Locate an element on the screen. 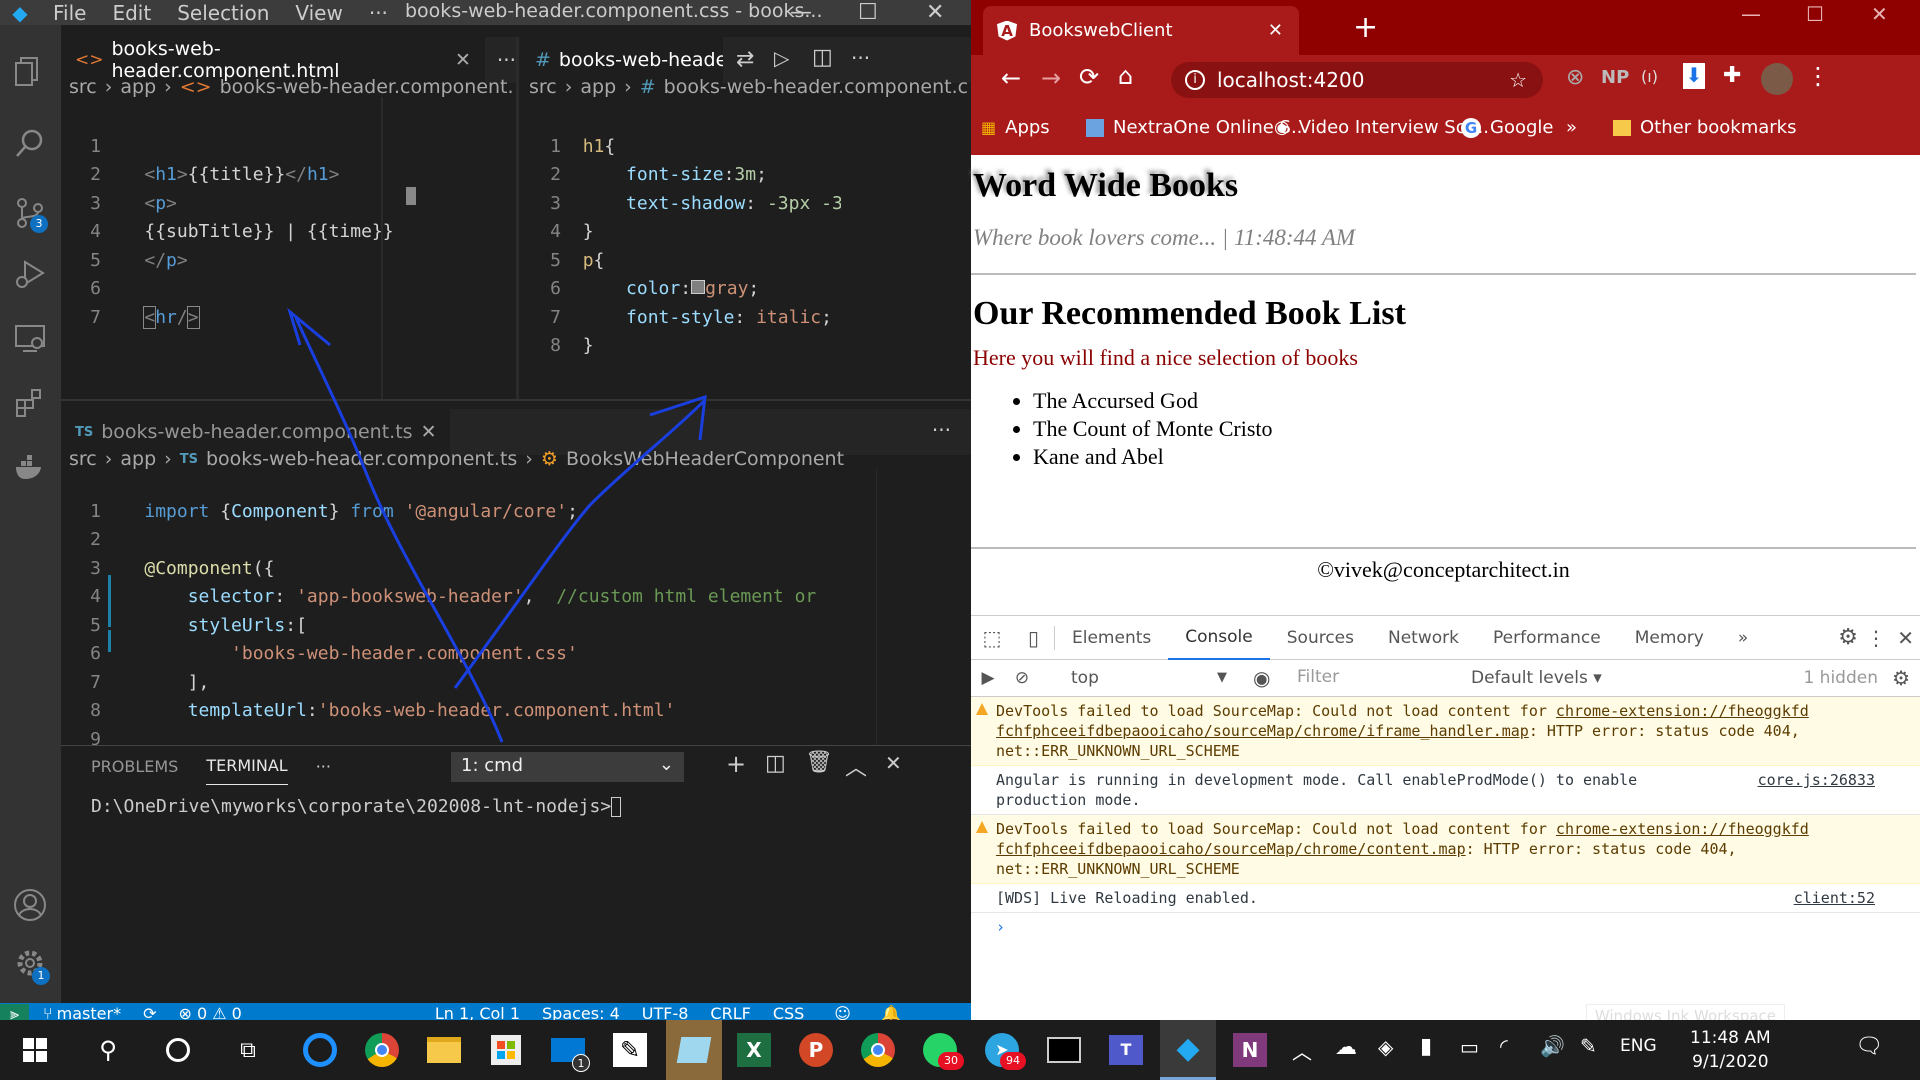  clear-console-icon: ⊘ is located at coordinates (1022, 678).